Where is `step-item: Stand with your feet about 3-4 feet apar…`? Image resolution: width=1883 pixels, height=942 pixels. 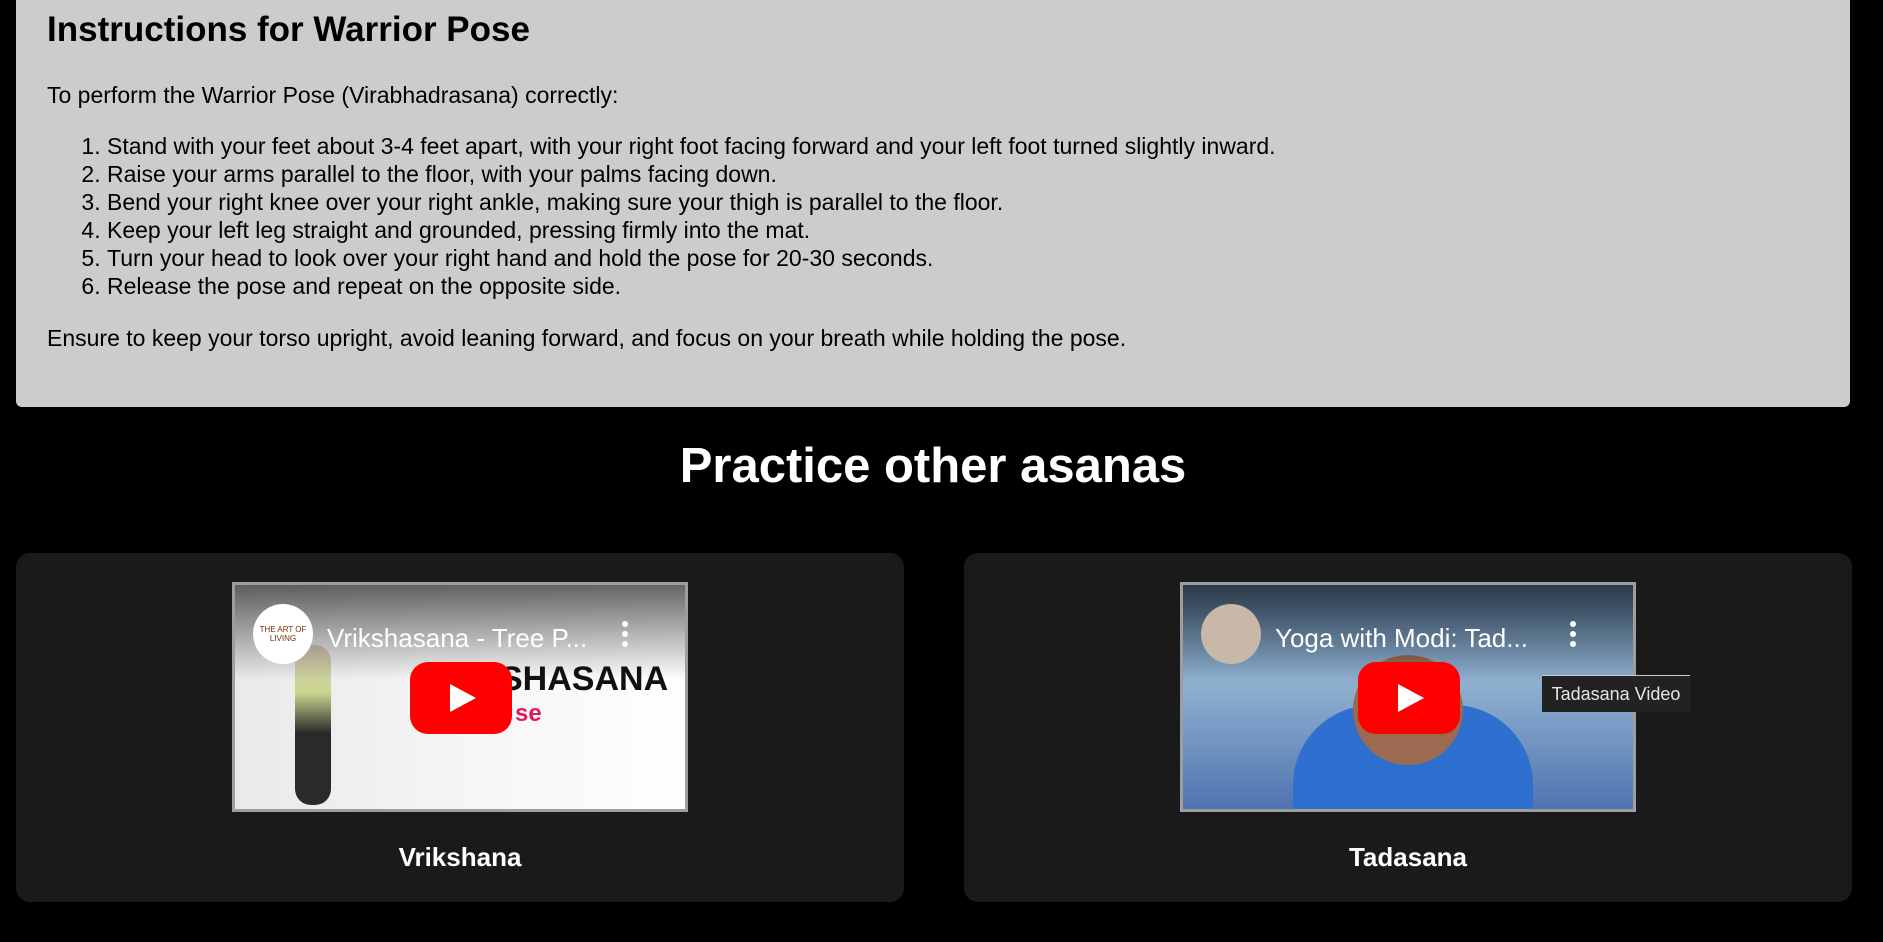 step-item: Stand with your feet about 3-4 feet apar… is located at coordinates (691, 146).